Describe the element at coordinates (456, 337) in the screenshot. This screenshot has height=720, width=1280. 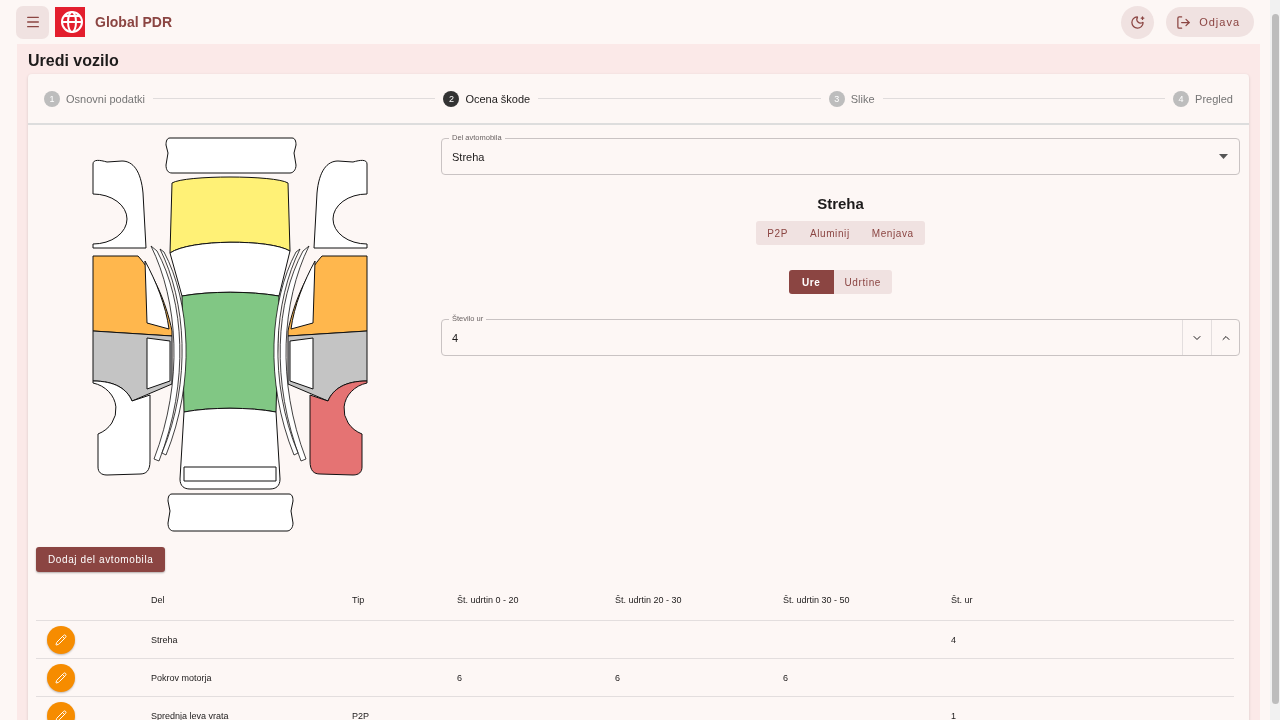
I see `input-value: 4` at that location.